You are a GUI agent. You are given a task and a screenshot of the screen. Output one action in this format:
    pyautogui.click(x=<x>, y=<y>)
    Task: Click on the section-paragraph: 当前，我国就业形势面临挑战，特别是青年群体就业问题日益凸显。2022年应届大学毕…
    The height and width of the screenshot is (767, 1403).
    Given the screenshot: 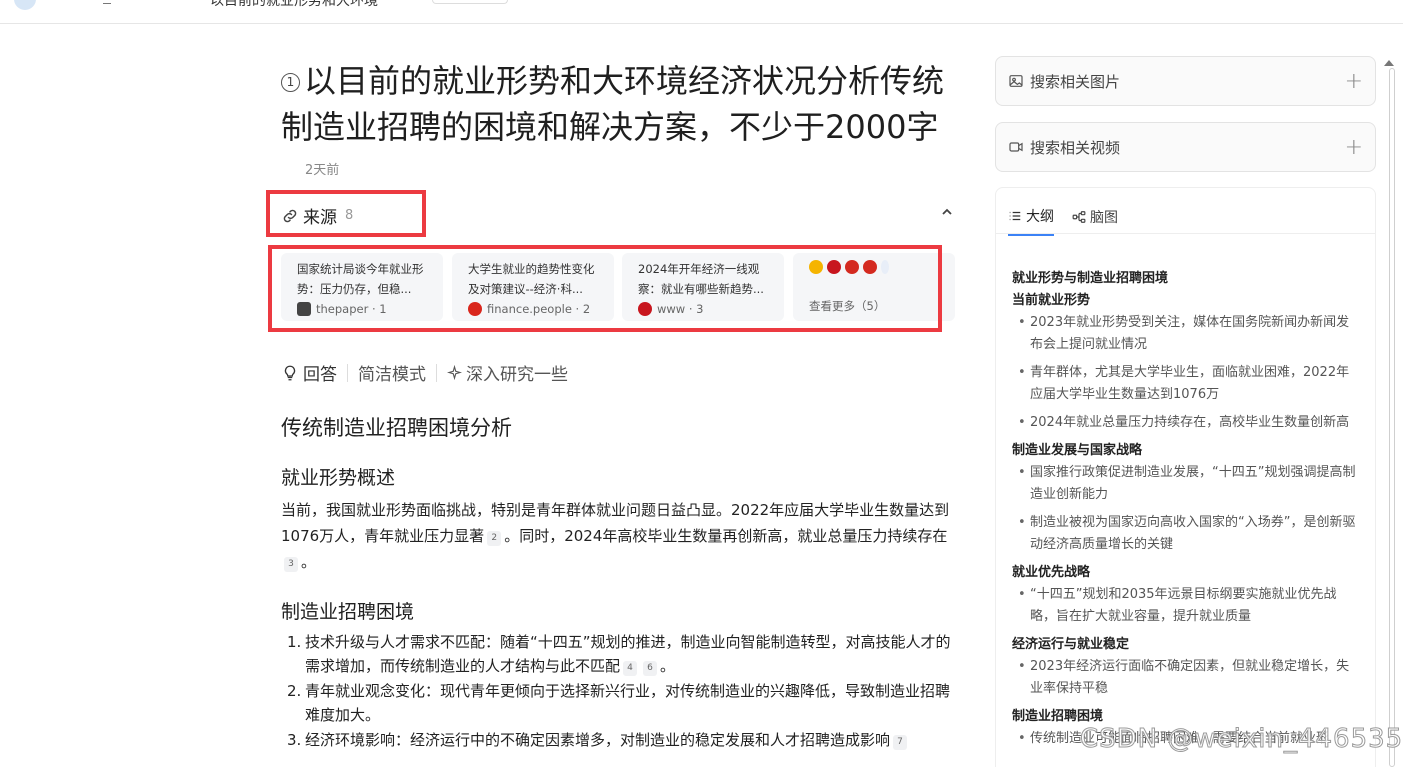 What is the action you would take?
    pyautogui.click(x=615, y=536)
    